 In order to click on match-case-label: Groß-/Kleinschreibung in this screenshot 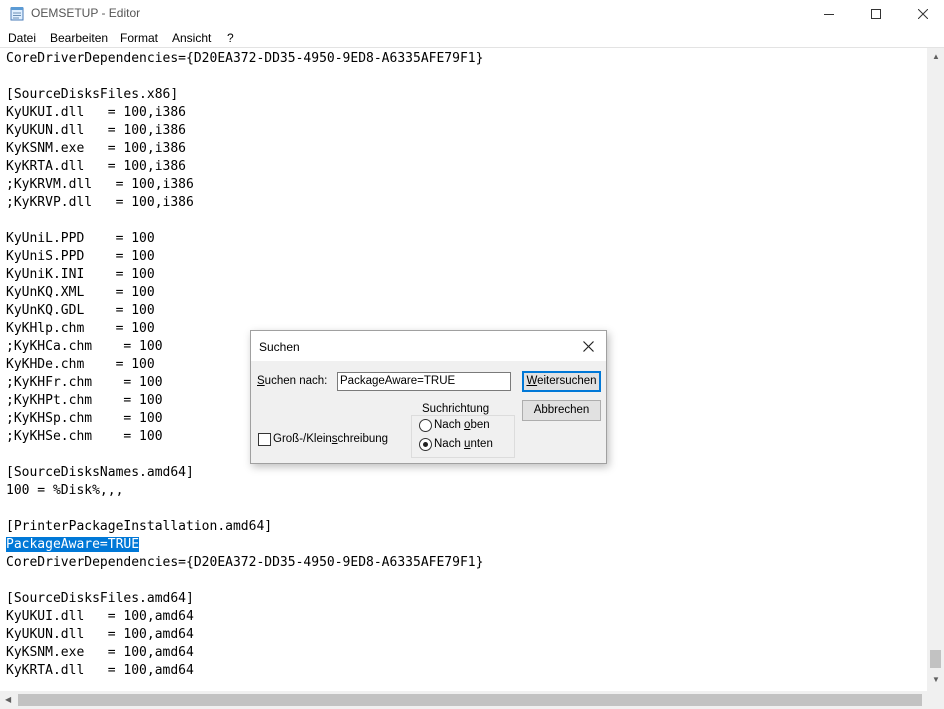, I will do `click(331, 439)`.